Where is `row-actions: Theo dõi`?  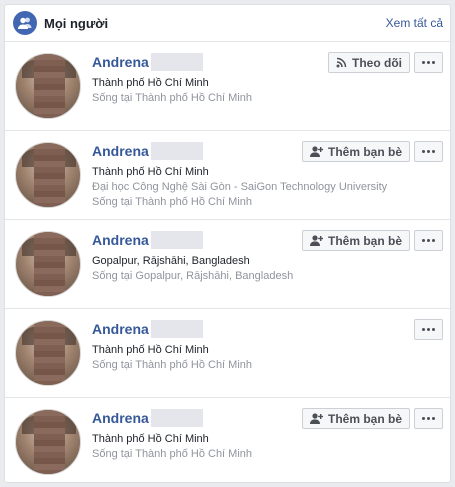 row-actions: Theo dõi is located at coordinates (385, 62).